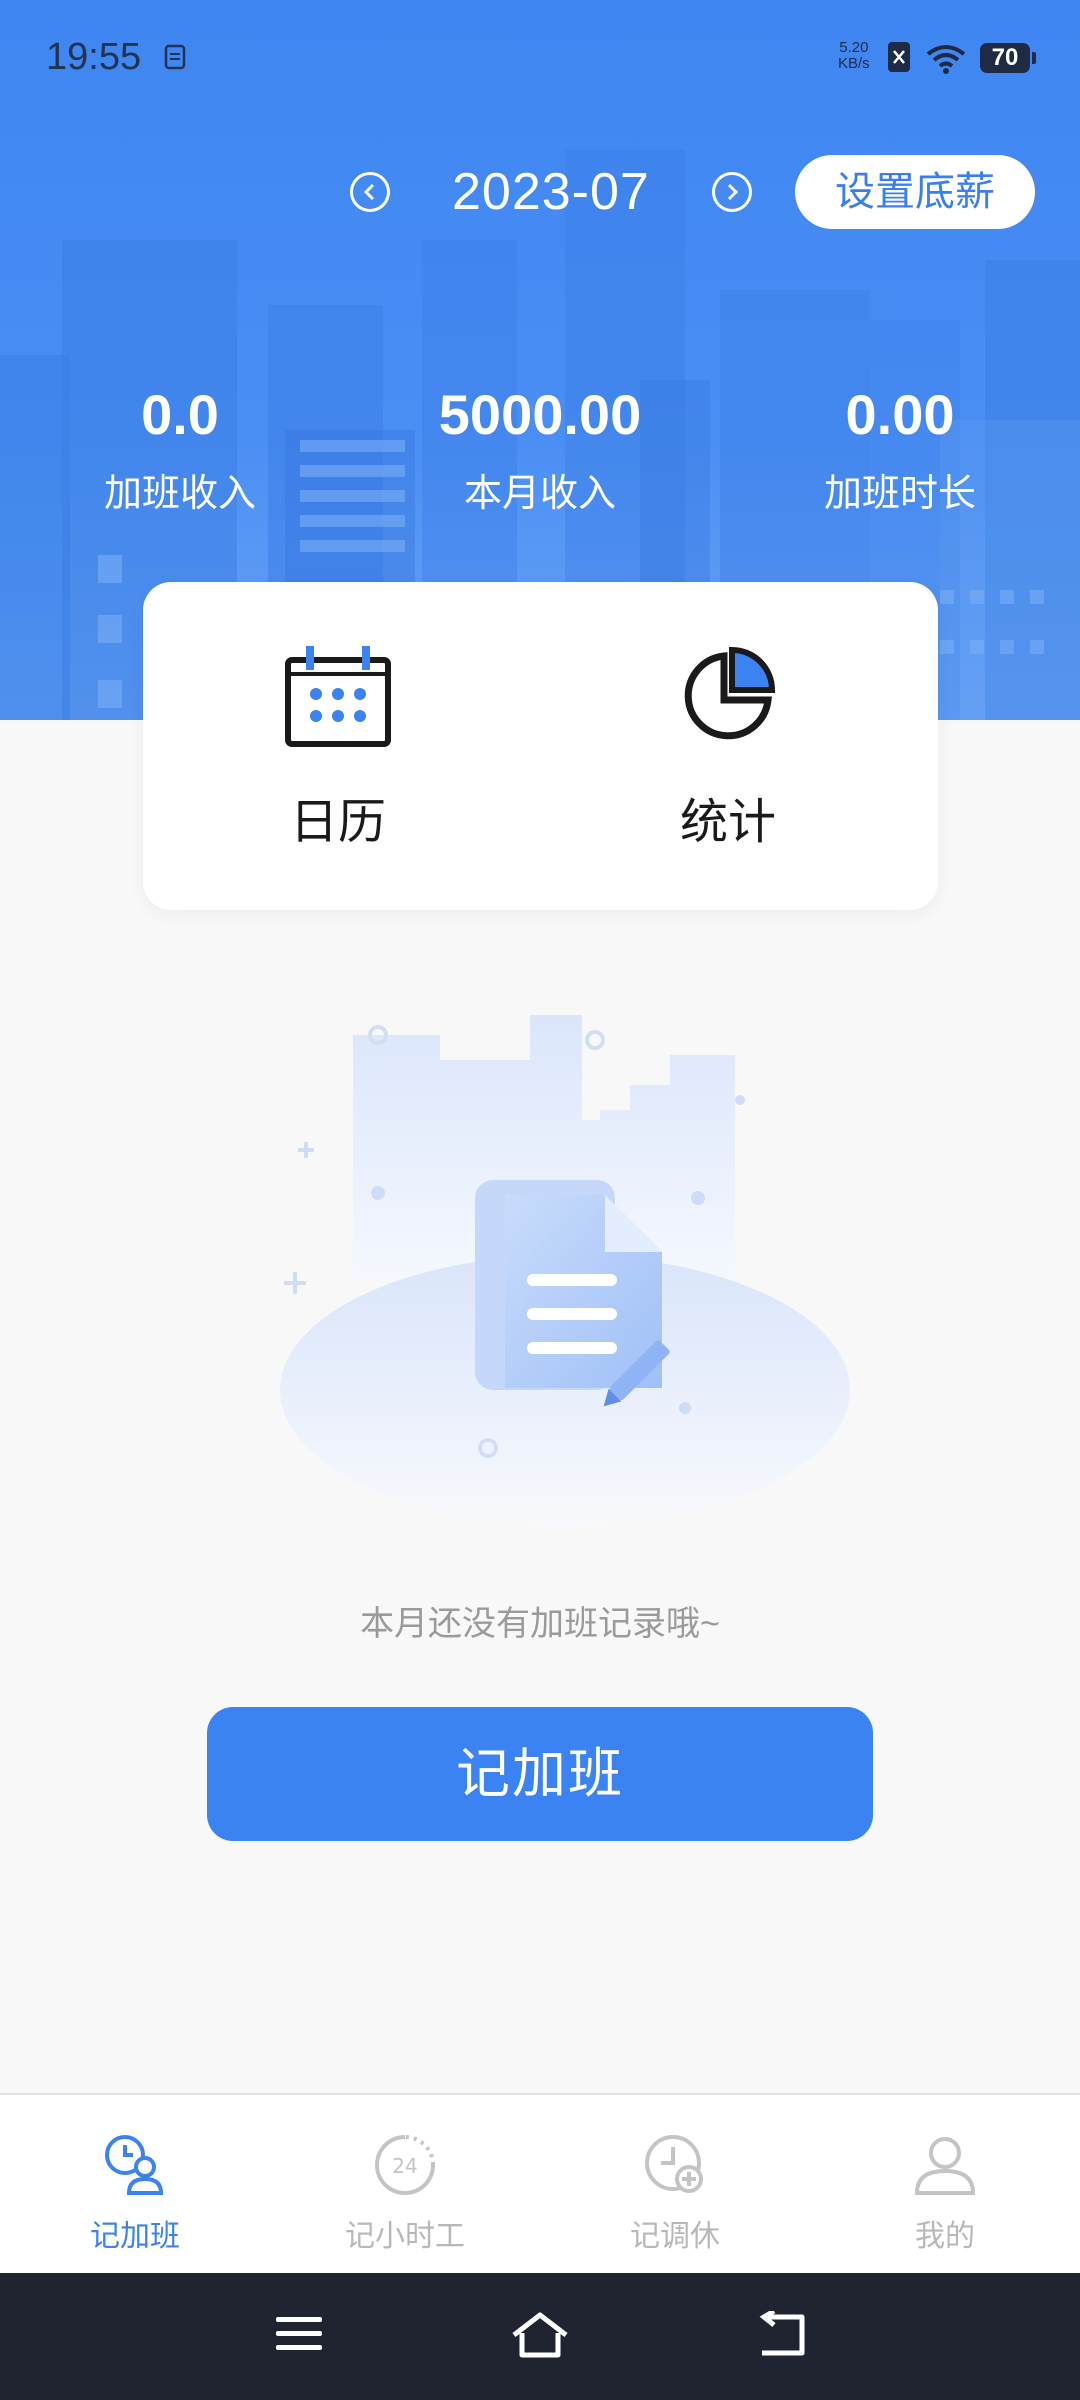 The height and width of the screenshot is (2400, 1080). I want to click on battery-indicator: 70, so click(1008, 58).